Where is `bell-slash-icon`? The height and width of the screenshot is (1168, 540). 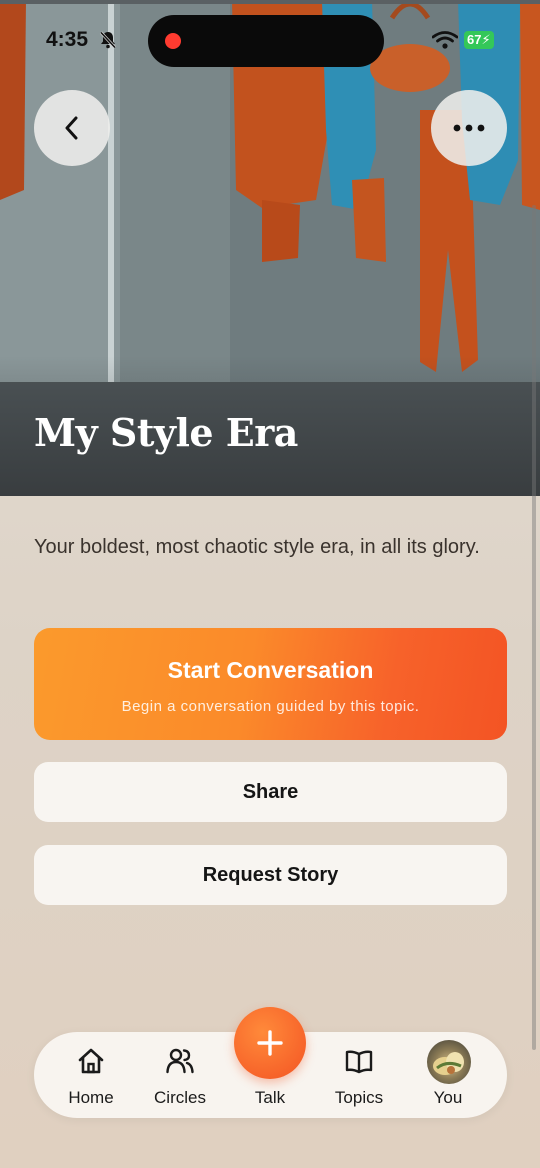
bell-slash-icon is located at coordinates (108, 40).